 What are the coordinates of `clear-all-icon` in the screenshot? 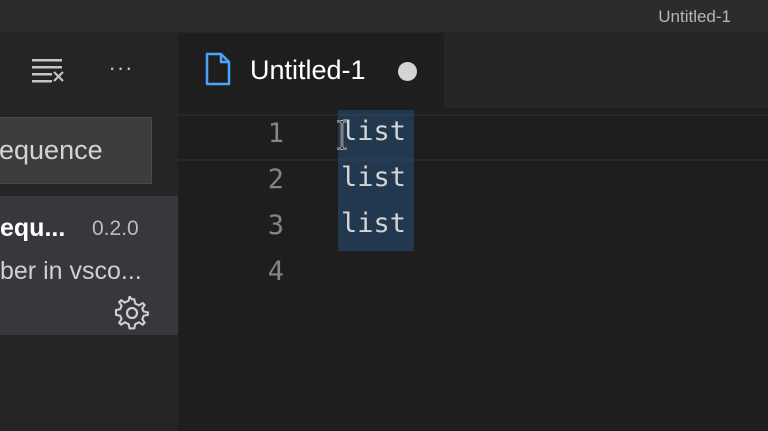 It's located at (48, 70).